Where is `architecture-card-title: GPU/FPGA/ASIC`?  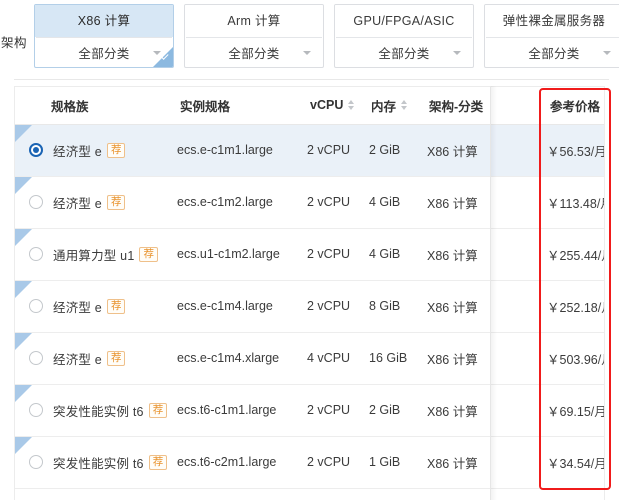
architecture-card-title: GPU/FPGA/ASIC is located at coordinates (404, 21).